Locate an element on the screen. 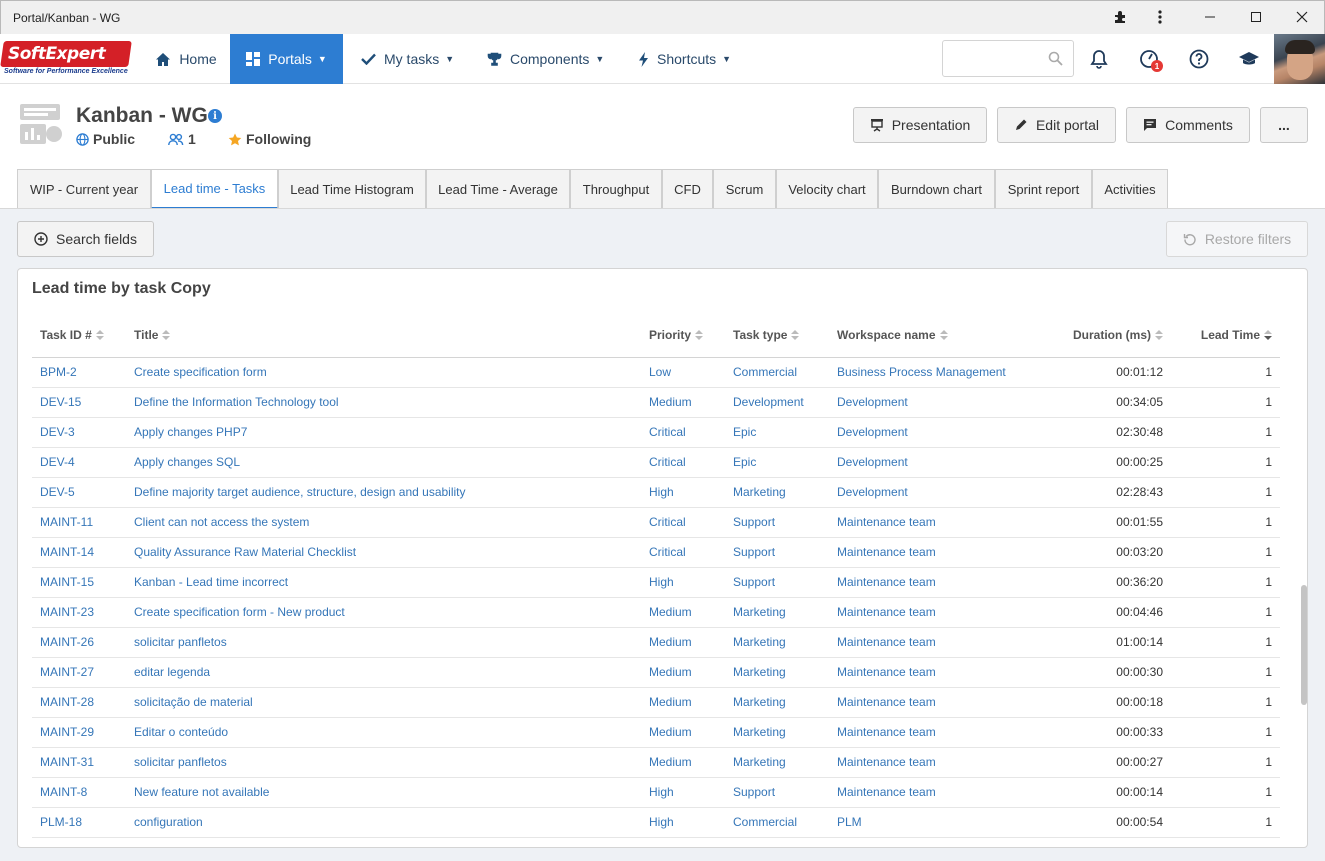 This screenshot has height=861, width=1325. task-id-link: MAINT-27 is located at coordinates (79, 672).